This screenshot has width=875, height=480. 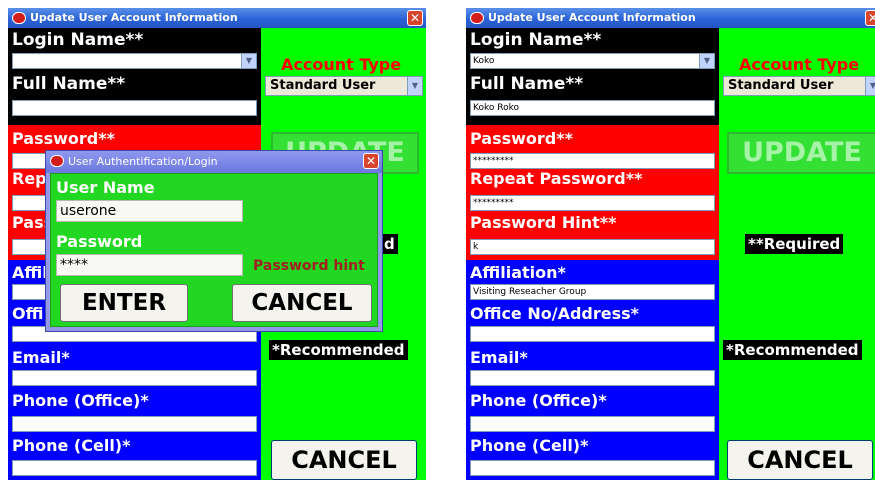 I want to click on password-input: *********, so click(x=592, y=161).